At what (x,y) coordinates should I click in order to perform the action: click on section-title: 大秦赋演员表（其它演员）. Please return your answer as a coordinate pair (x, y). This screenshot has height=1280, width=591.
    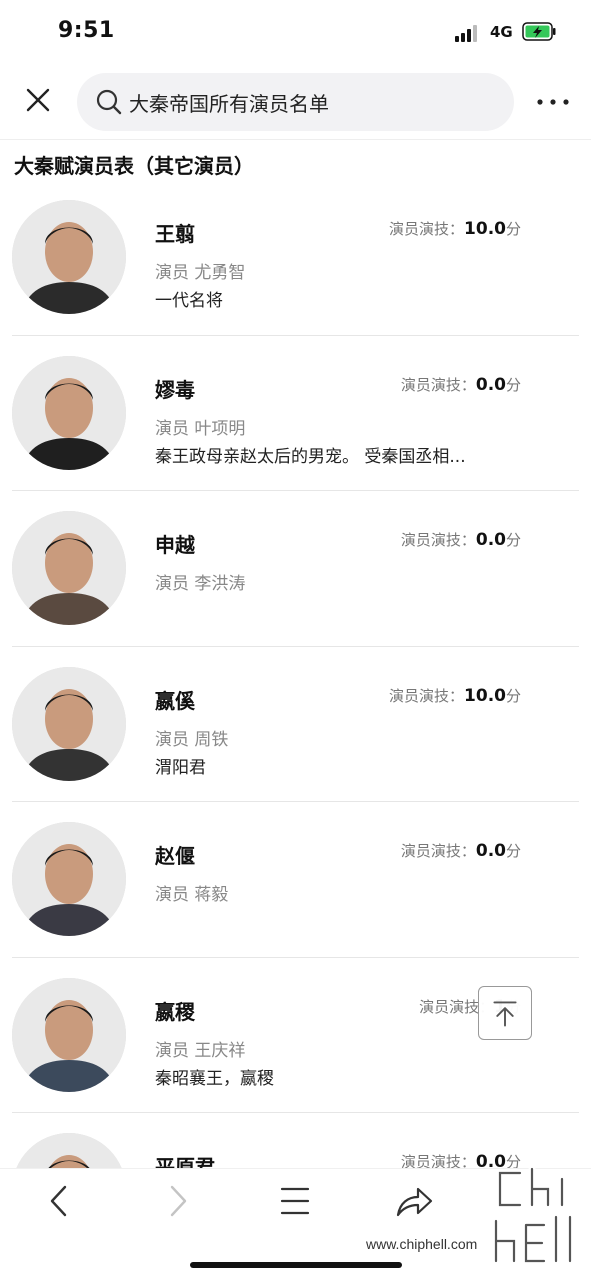
    Looking at the image, I should click on (134, 166).